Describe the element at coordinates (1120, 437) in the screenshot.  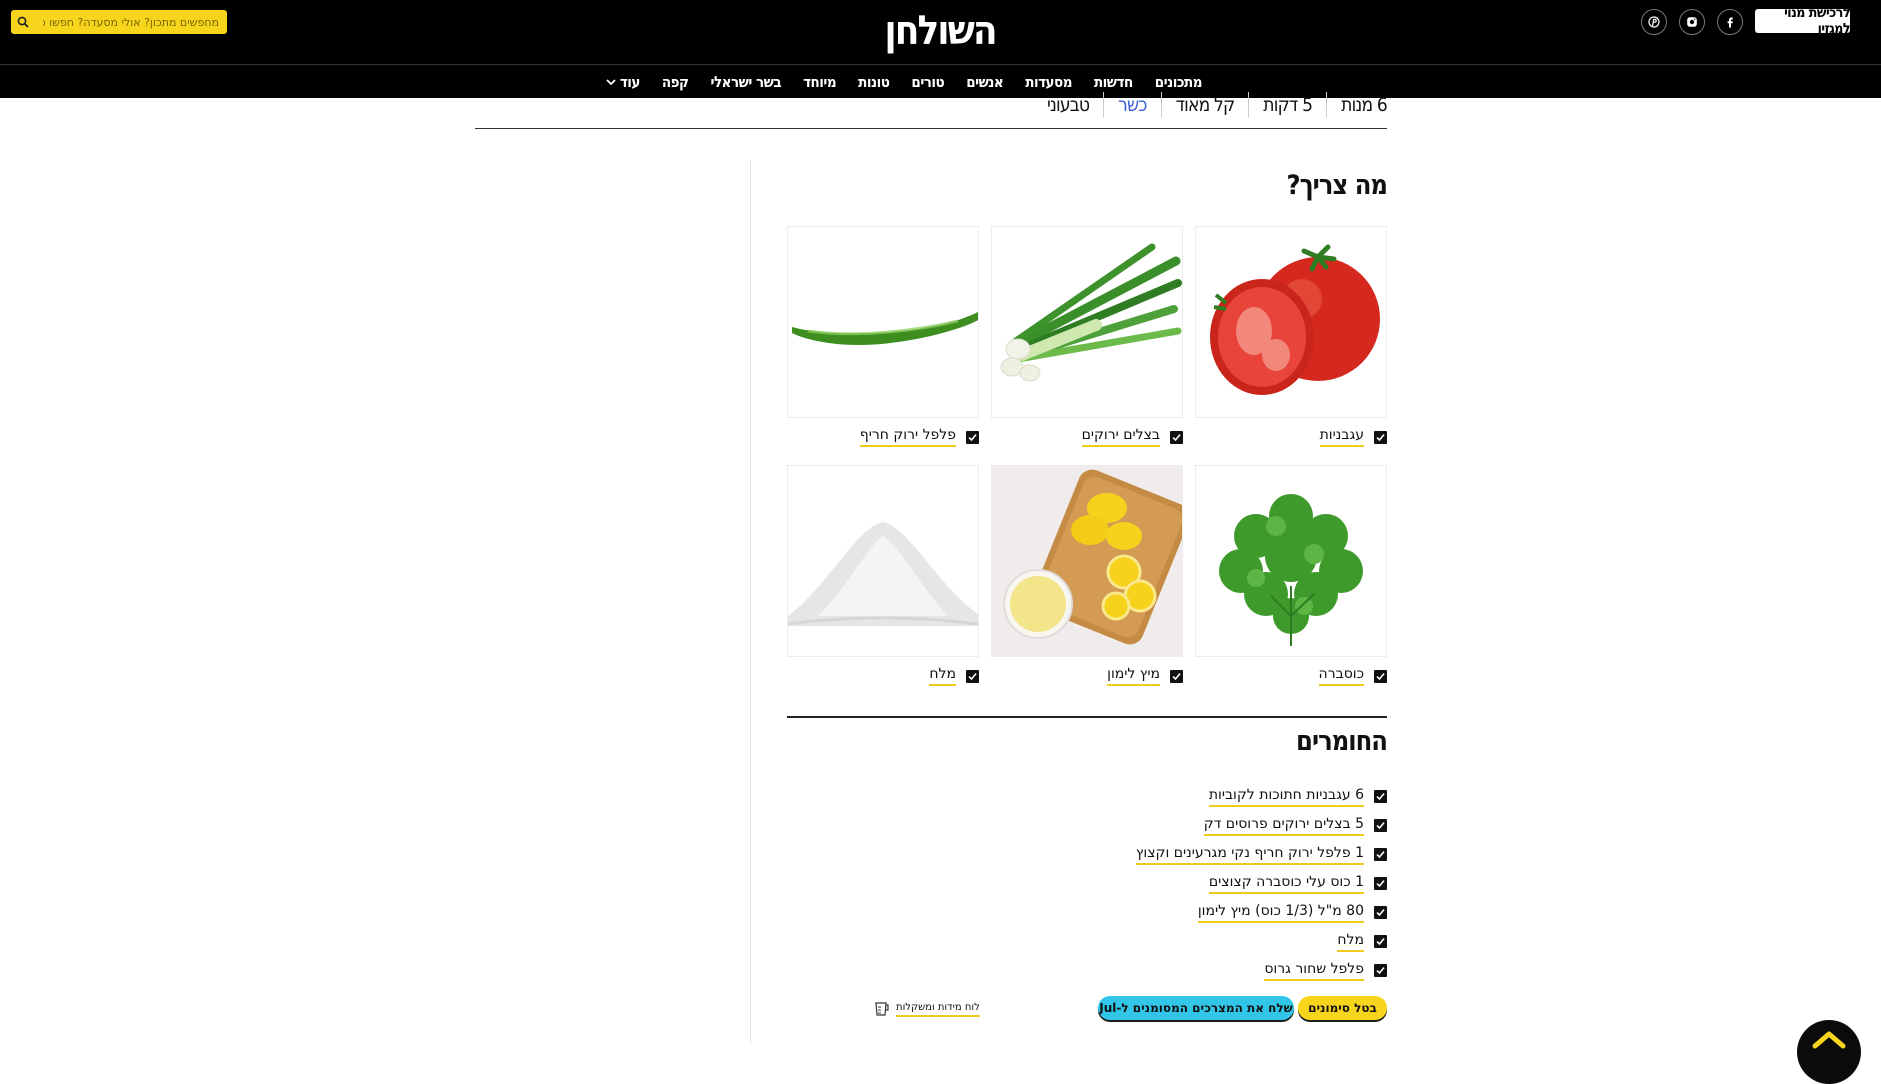
I see `ingredient-link: בצלים ירוקים` at that location.